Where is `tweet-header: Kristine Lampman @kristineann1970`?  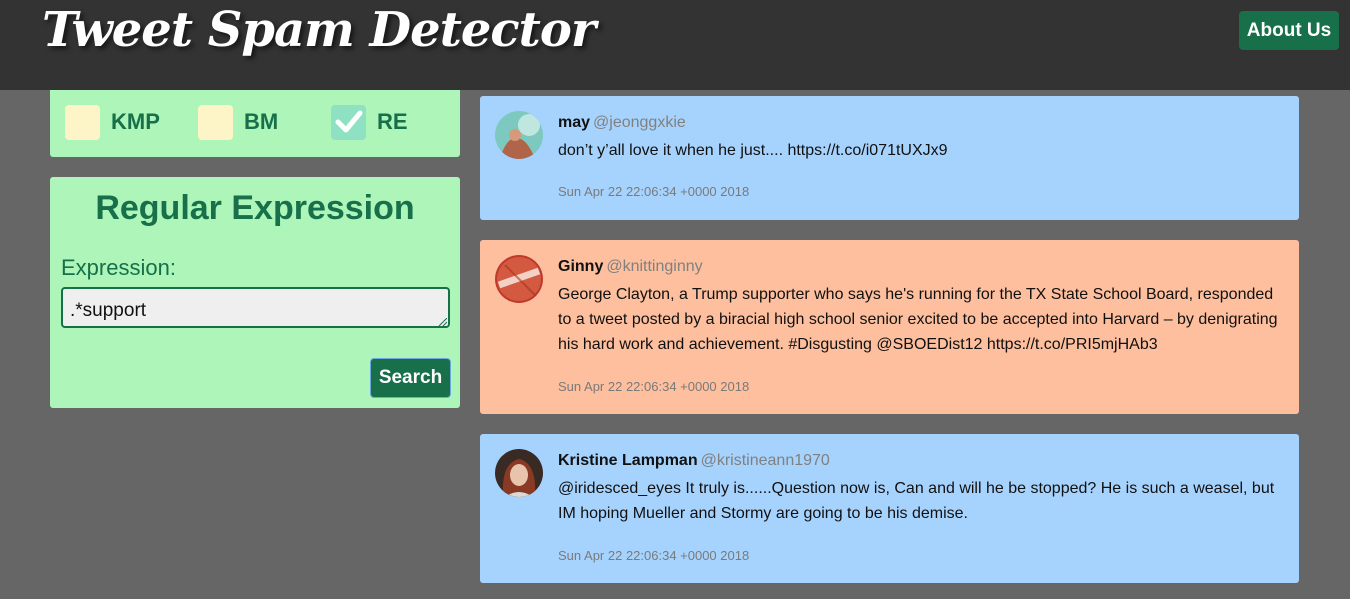
tweet-header: Kristine Lampman @kristineann1970 is located at coordinates (694, 461).